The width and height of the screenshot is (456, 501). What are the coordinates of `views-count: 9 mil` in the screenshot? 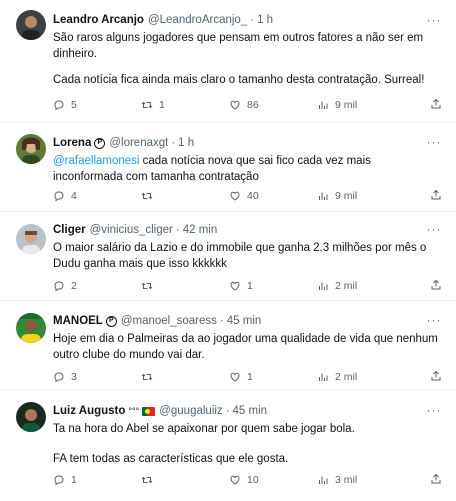 It's located at (346, 105).